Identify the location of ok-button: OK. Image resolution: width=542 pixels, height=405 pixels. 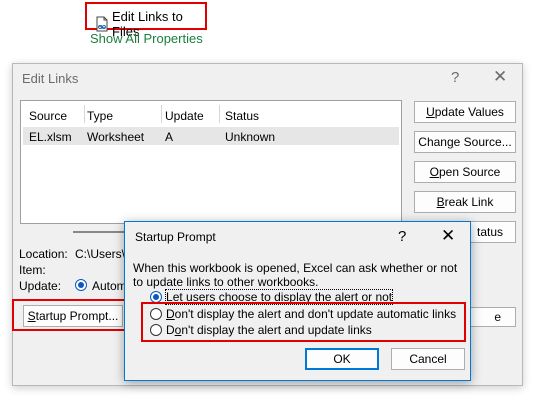
(342, 359).